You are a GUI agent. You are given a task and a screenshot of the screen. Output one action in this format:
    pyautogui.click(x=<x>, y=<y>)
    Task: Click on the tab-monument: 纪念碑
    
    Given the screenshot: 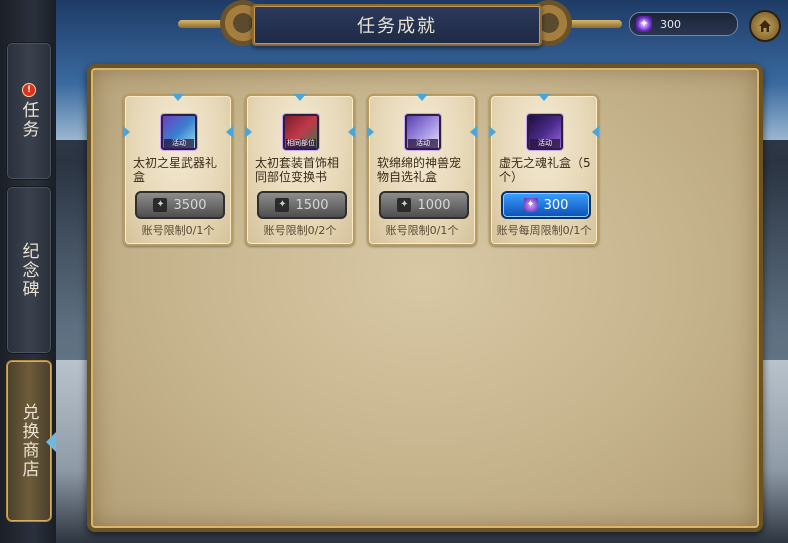 What is the action you would take?
    pyautogui.click(x=29, y=270)
    